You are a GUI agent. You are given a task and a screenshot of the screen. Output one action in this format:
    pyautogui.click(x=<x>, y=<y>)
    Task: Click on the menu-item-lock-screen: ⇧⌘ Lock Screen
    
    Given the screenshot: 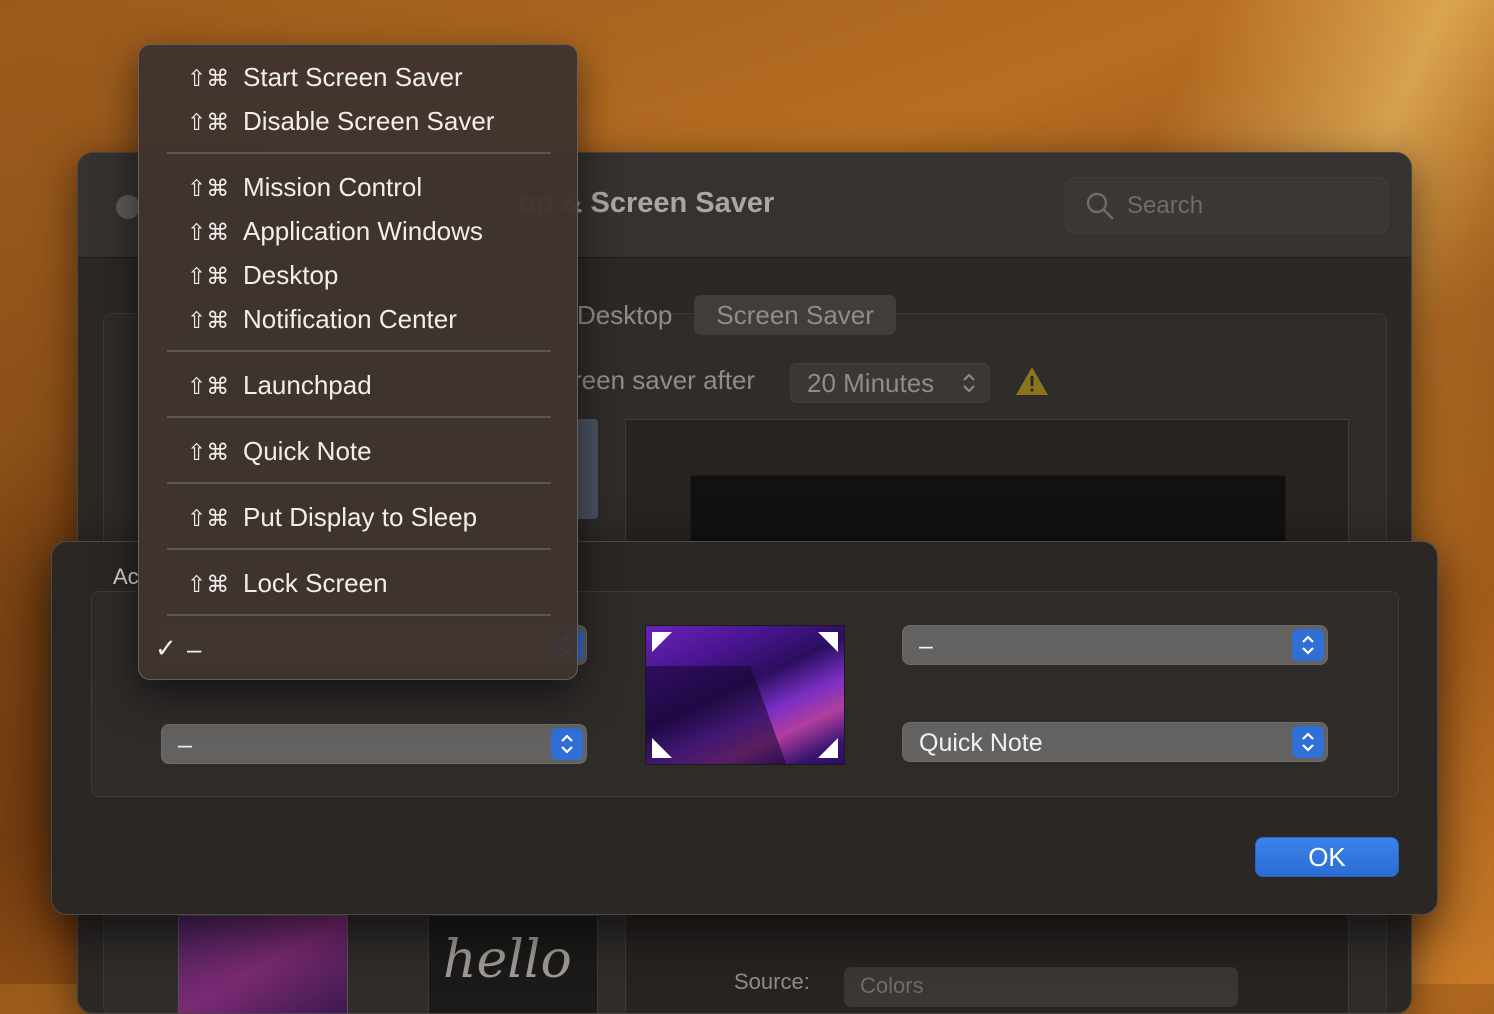 What is the action you would take?
    pyautogui.click(x=287, y=583)
    